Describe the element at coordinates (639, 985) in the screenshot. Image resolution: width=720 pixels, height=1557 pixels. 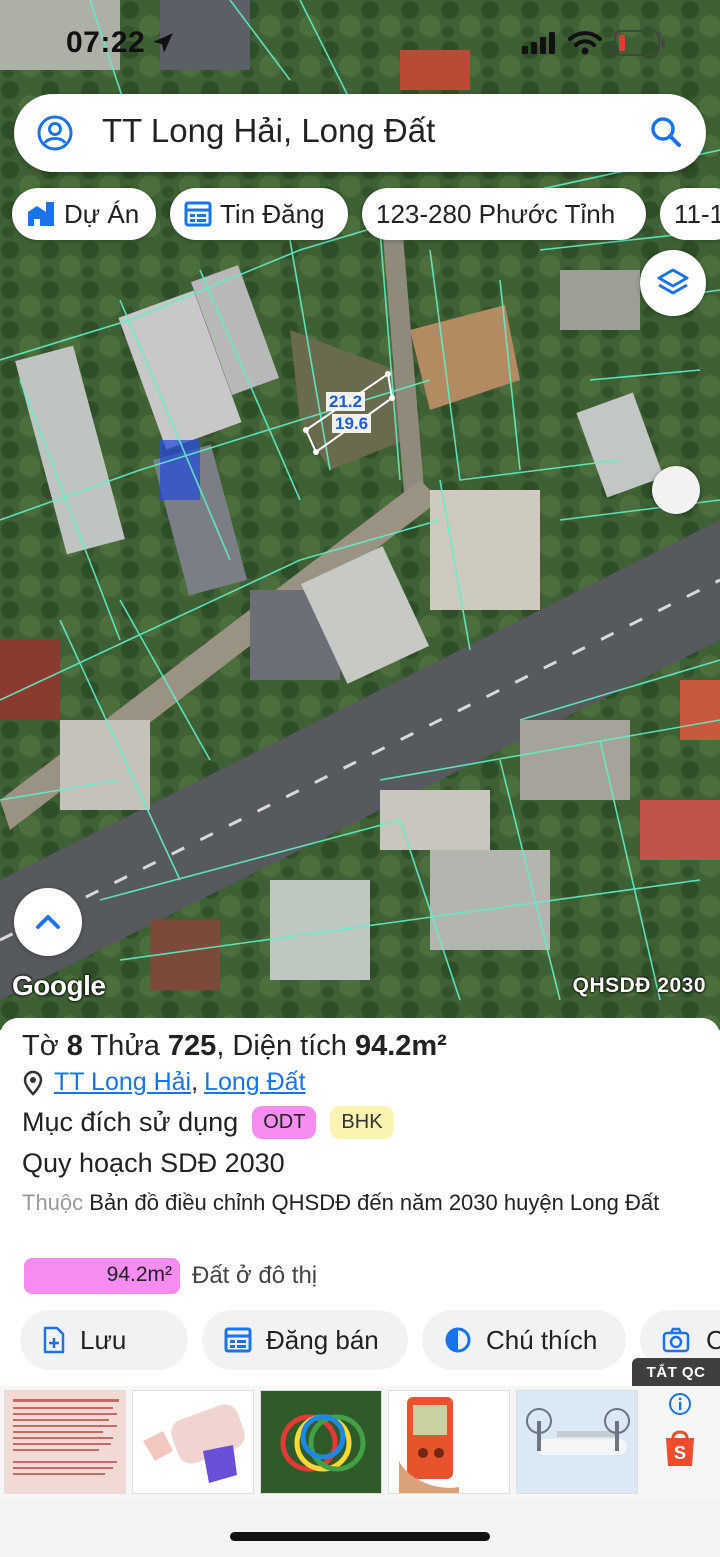
I see `map-plan-label: QHSDĐ 2030` at that location.